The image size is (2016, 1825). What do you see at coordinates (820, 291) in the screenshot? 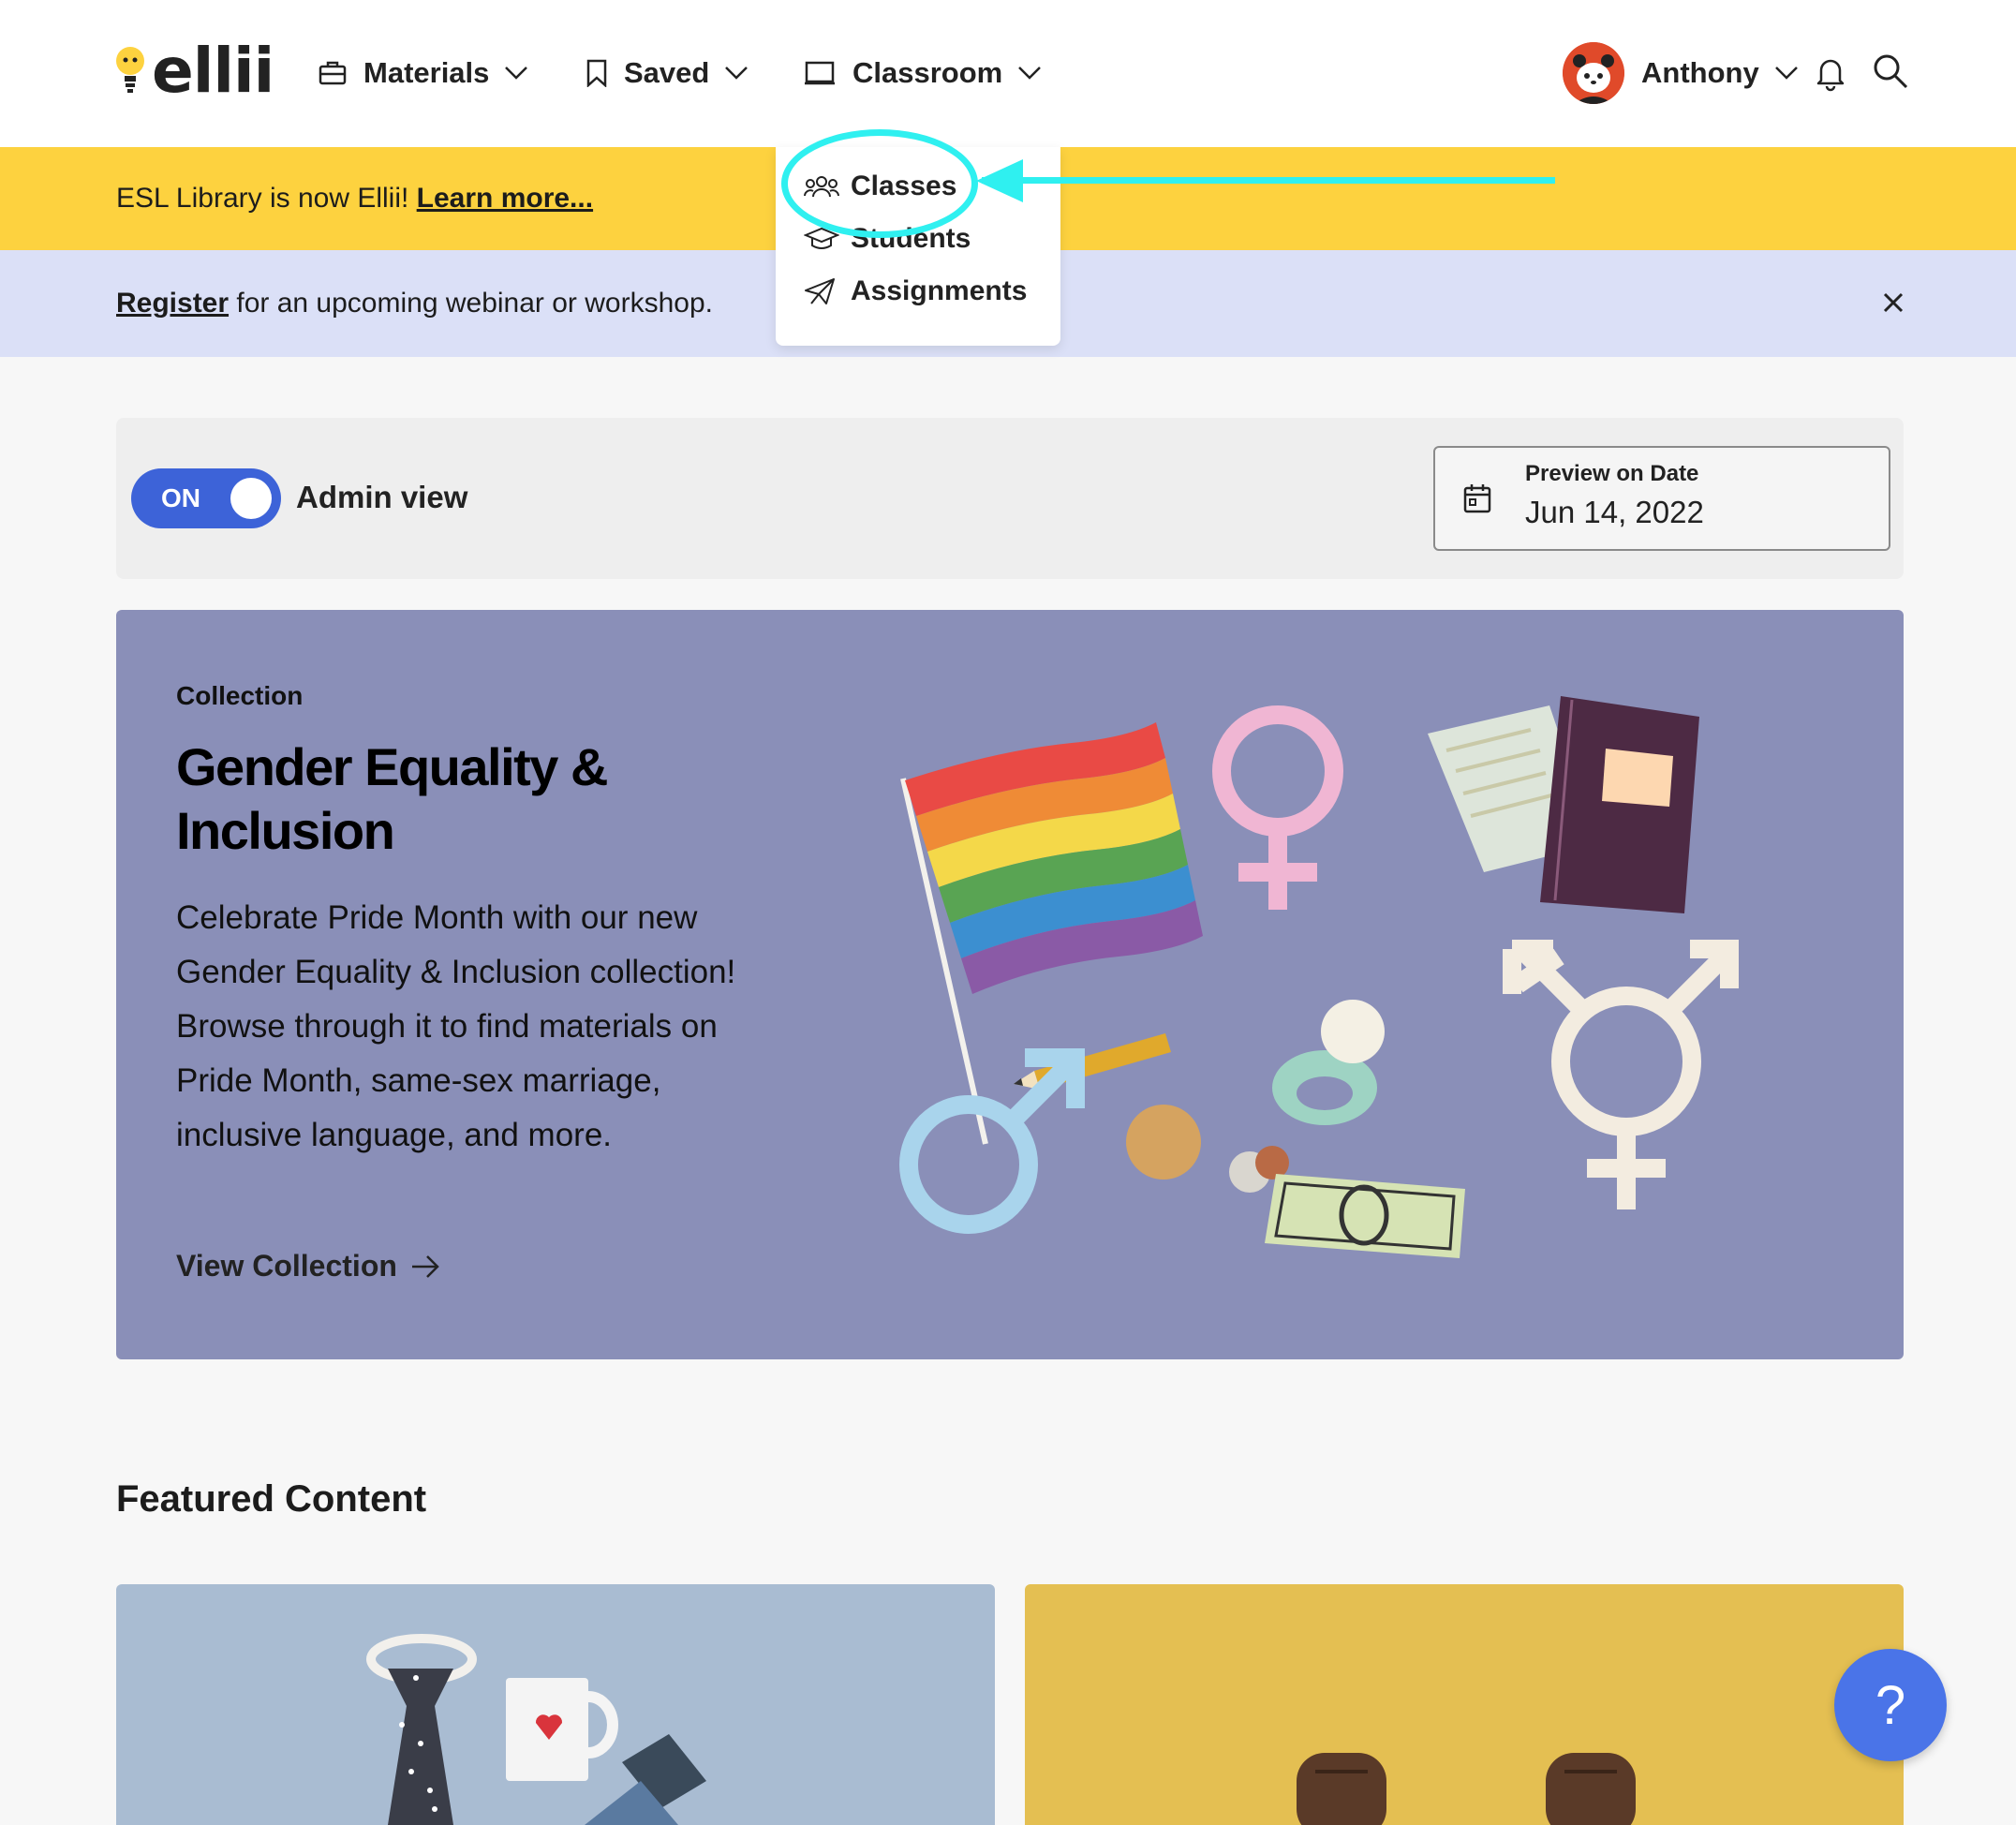
I see `paper-plane-icon` at bounding box center [820, 291].